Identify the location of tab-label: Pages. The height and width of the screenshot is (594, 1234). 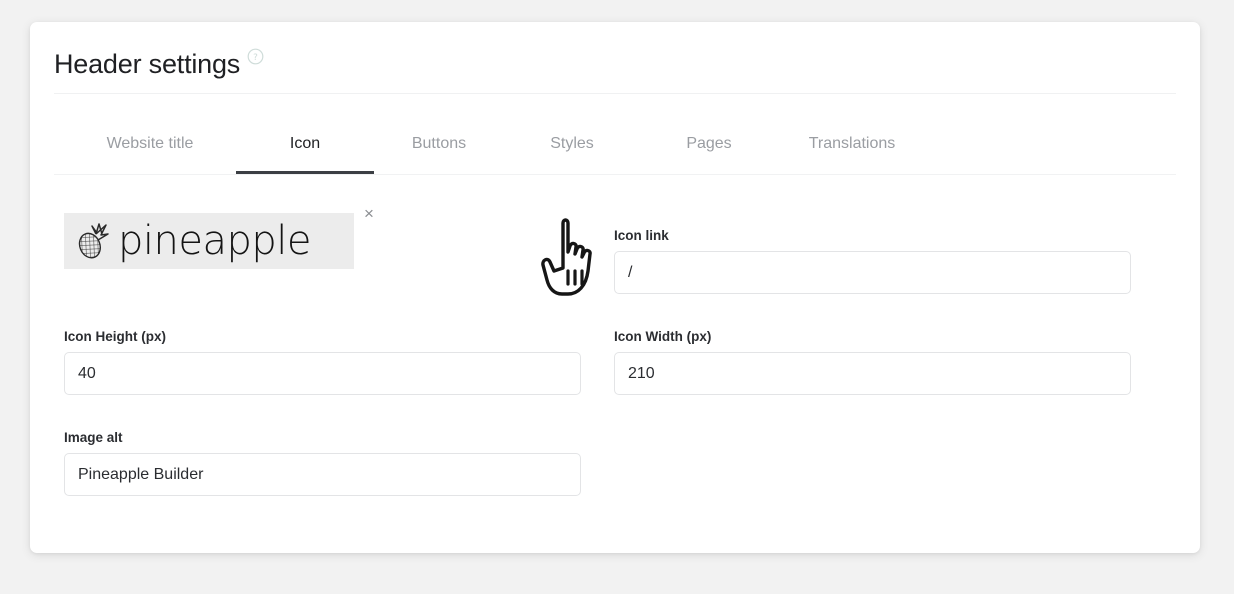
(709, 143).